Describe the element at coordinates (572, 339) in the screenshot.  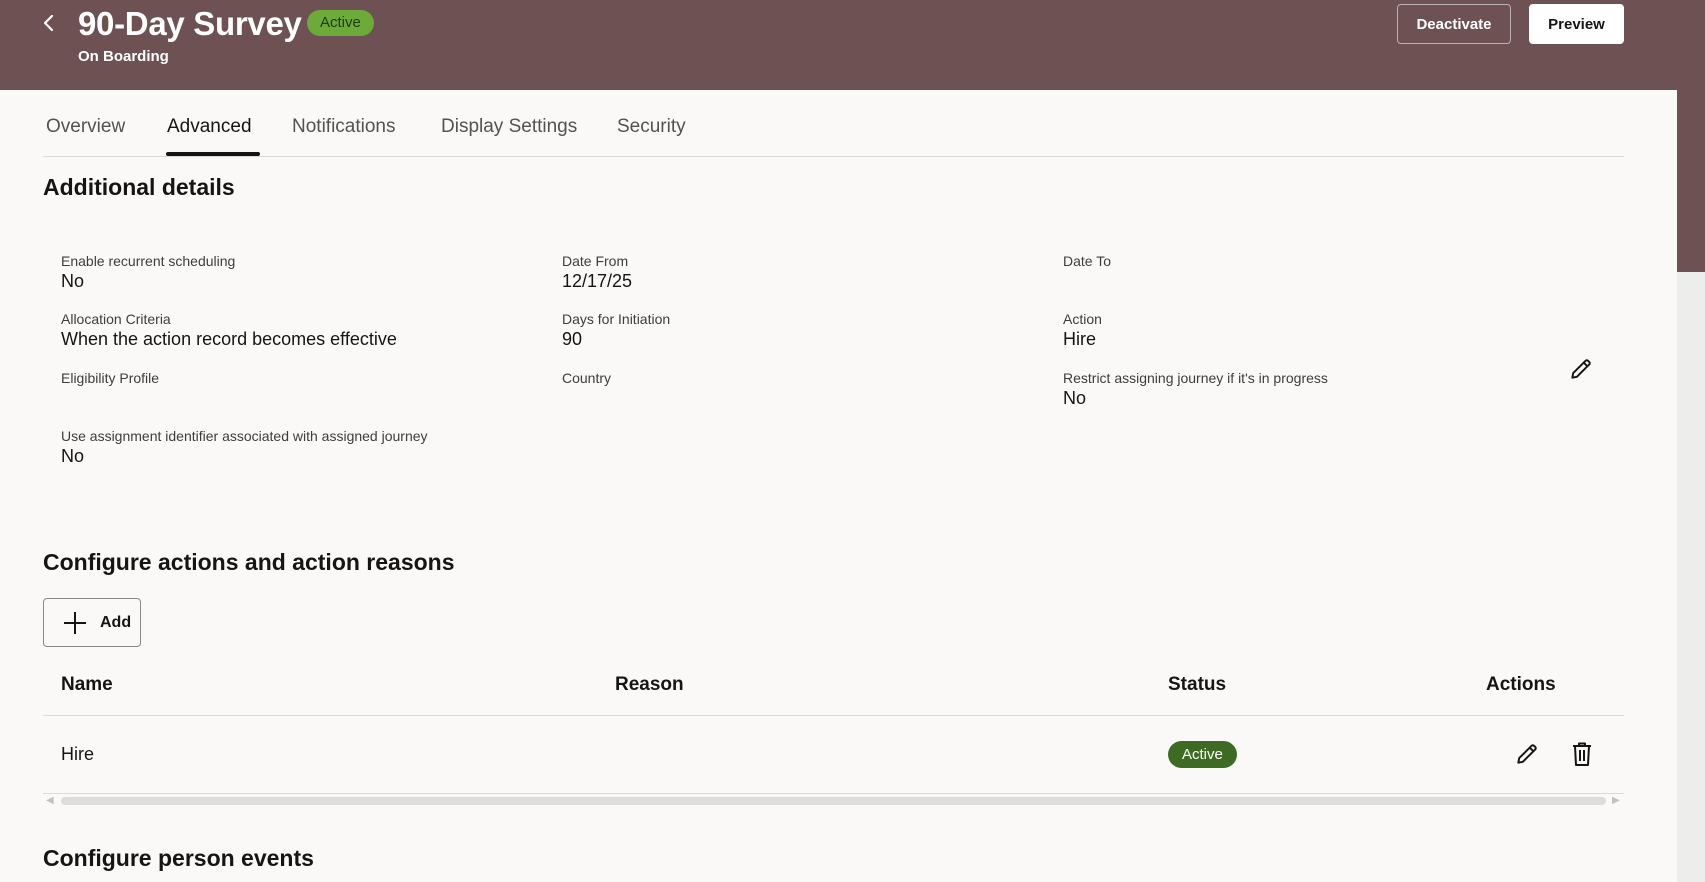
I see `field-value: 90` at that location.